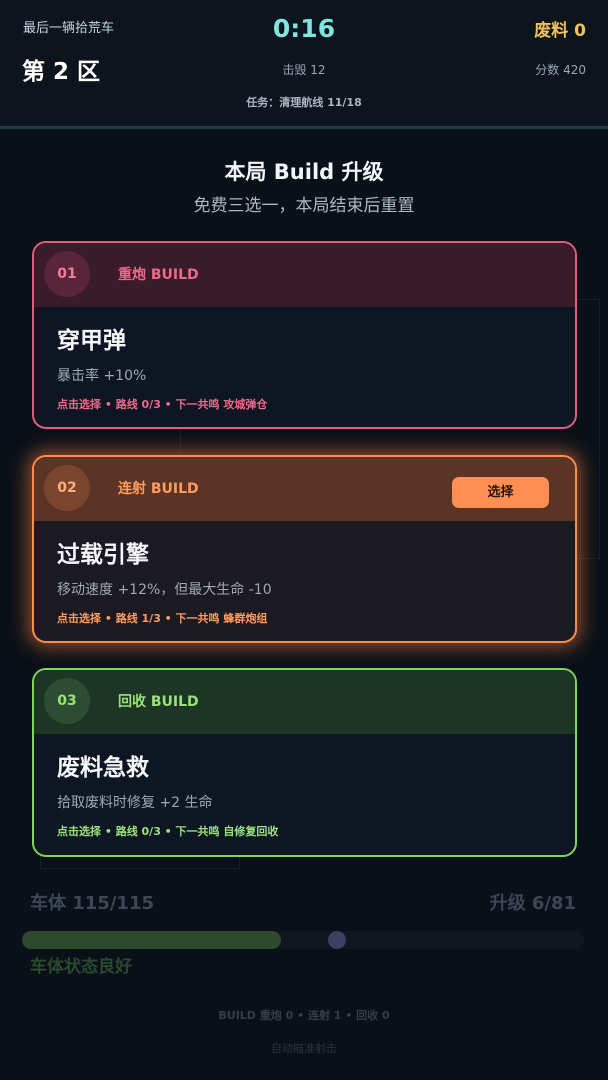 Image resolution: width=608 pixels, height=1080 pixels. What do you see at coordinates (158, 702) in the screenshot?
I see `build-type-label: 回收 BUILD` at bounding box center [158, 702].